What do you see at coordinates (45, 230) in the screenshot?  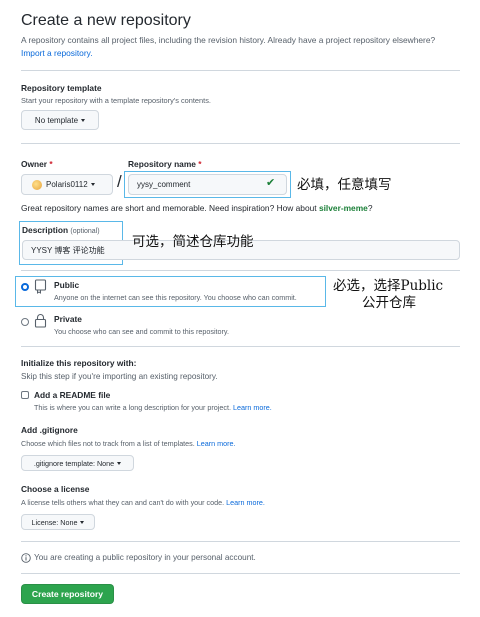 I see `description-label-text: Description` at bounding box center [45, 230].